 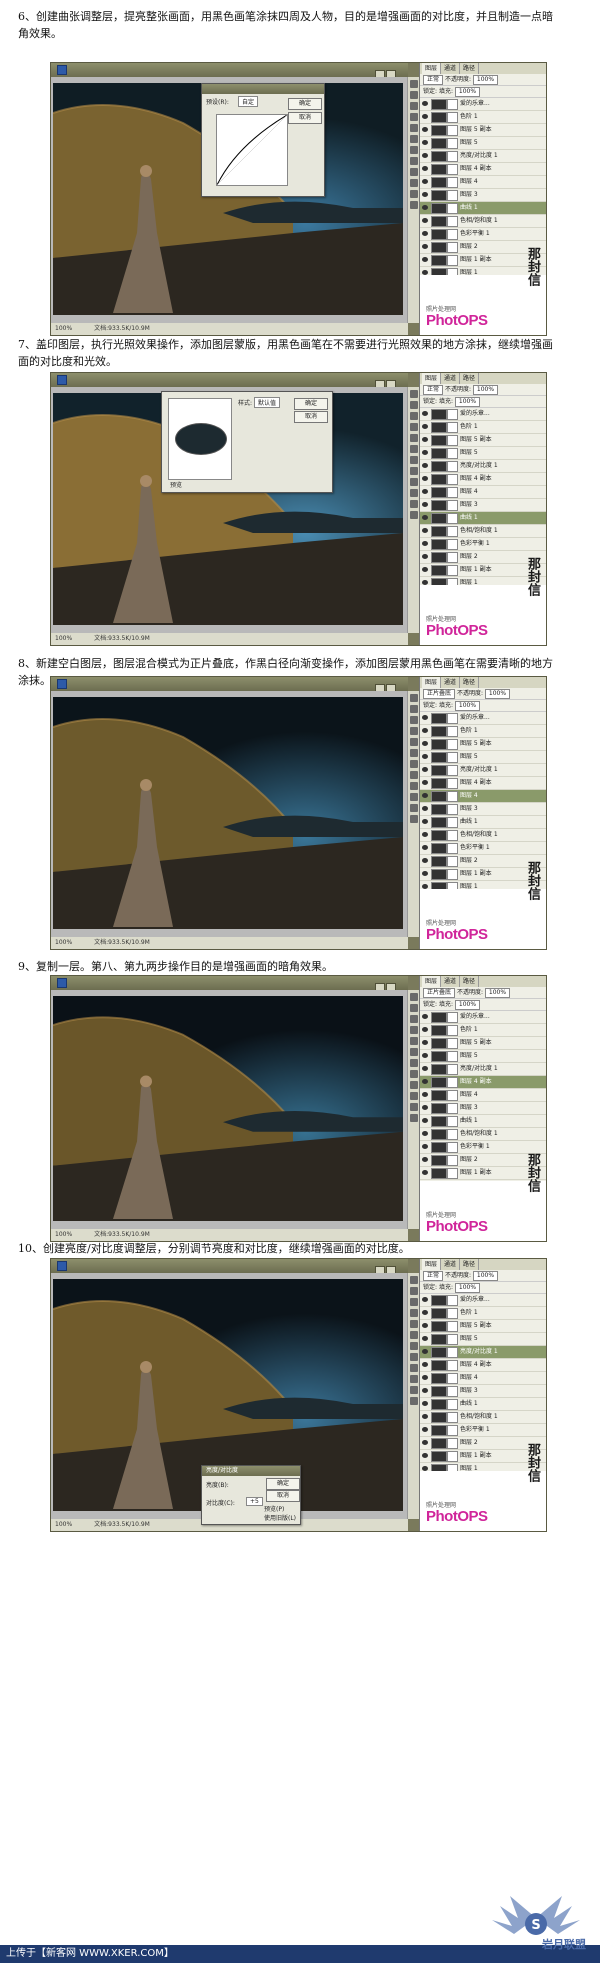 I want to click on window-controls, so click(x=389, y=995).